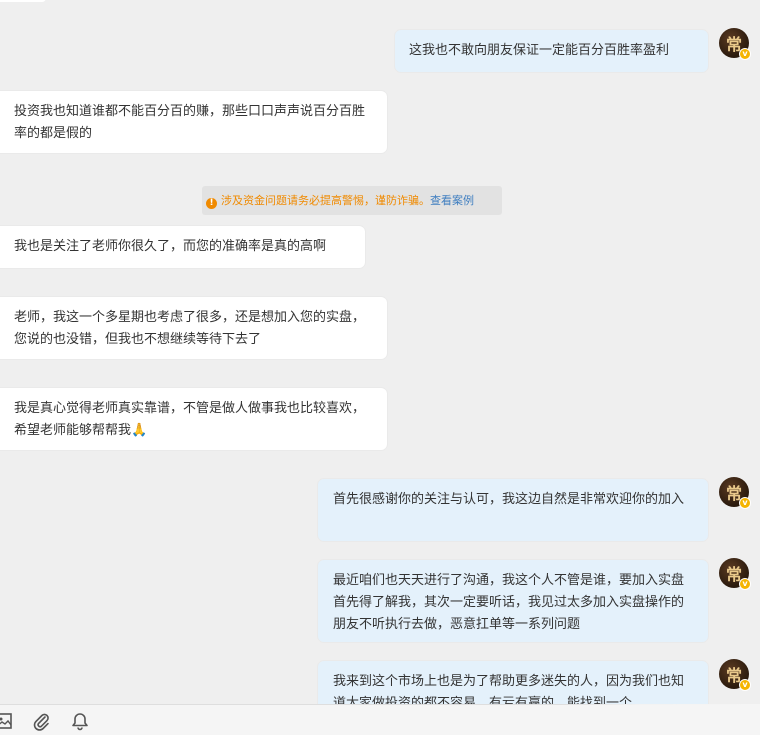 The image size is (760, 735). Describe the element at coordinates (380, 719) in the screenshot. I see `input-toolbar` at that location.